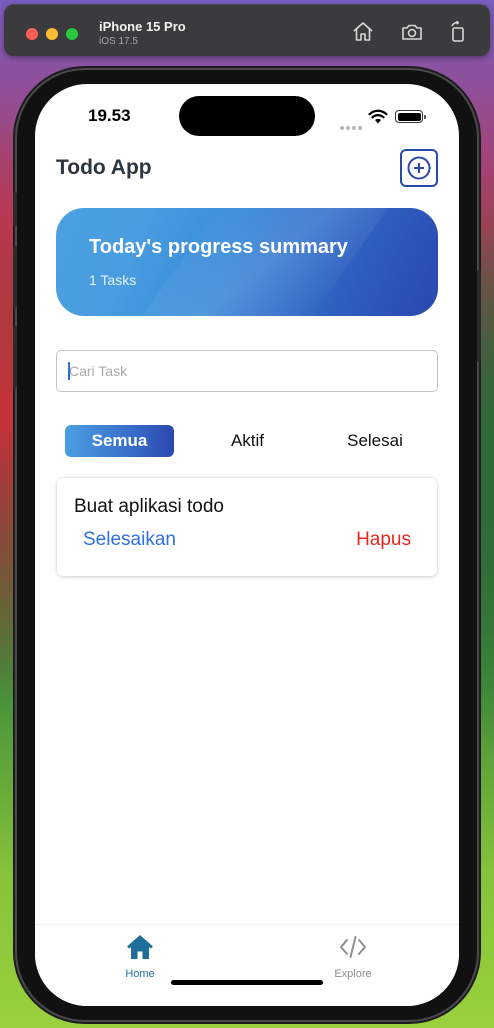  Describe the element at coordinates (352, 126) in the screenshot. I see `signal-icon` at that location.